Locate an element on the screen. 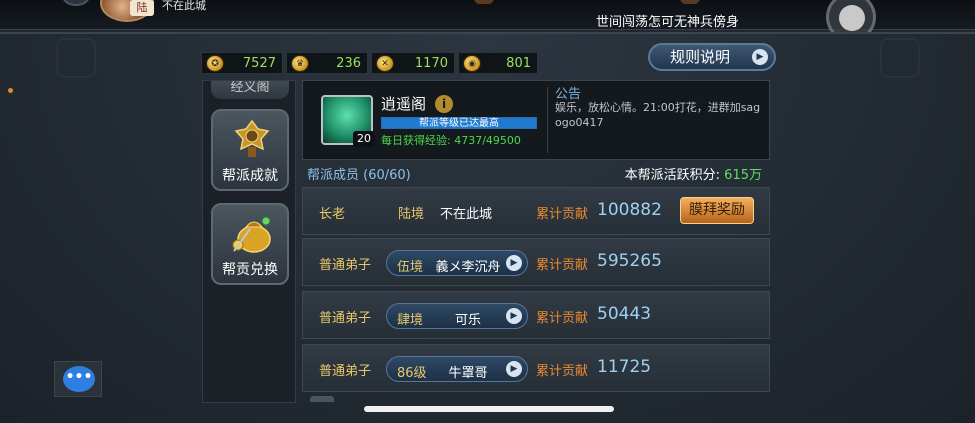 The image size is (975, 423). currency-item: ◉ 801 is located at coordinates (498, 63).